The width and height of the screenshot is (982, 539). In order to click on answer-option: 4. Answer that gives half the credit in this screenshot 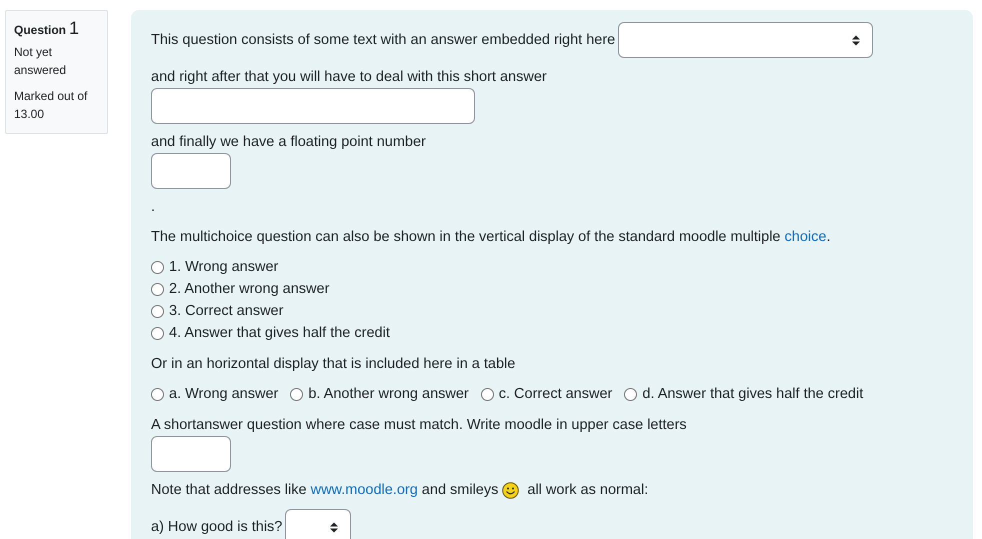, I will do `click(552, 333)`.